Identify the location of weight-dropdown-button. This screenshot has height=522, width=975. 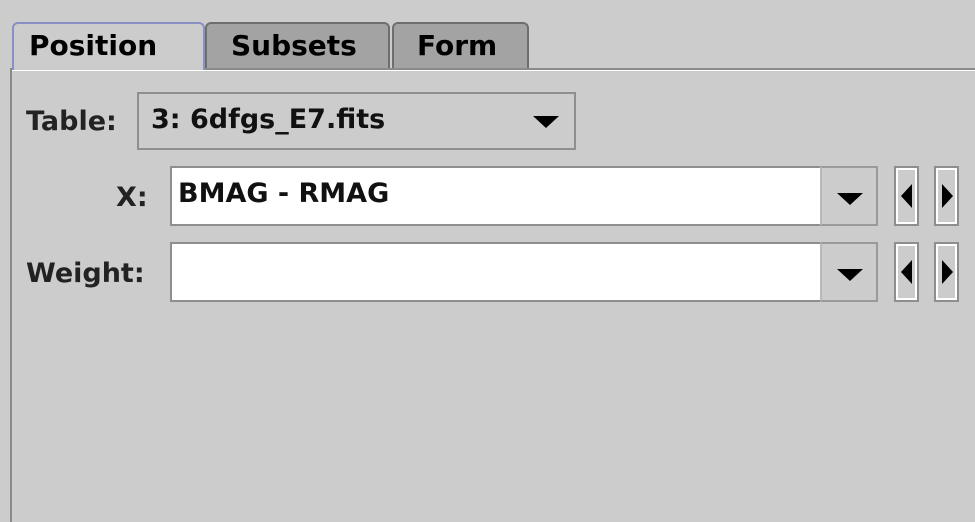
(849, 272).